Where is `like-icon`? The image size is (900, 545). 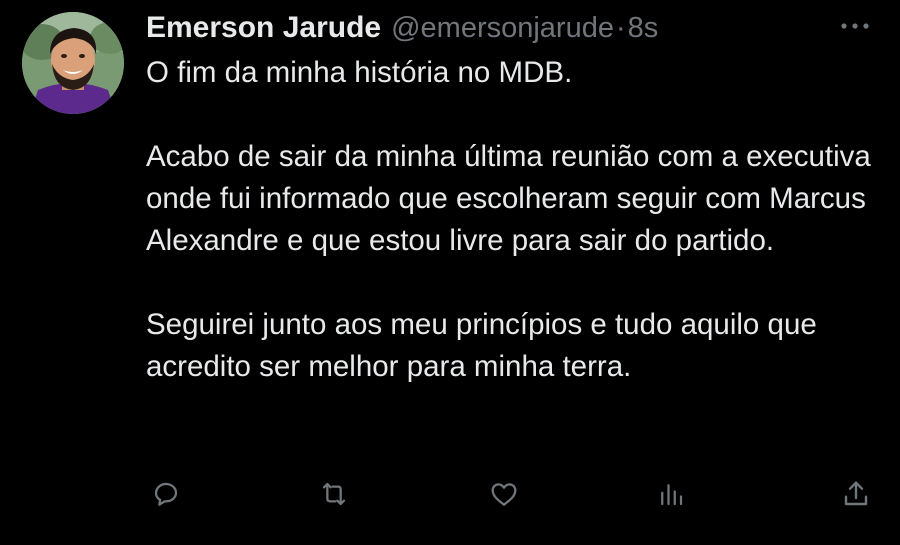 like-icon is located at coordinates (504, 494).